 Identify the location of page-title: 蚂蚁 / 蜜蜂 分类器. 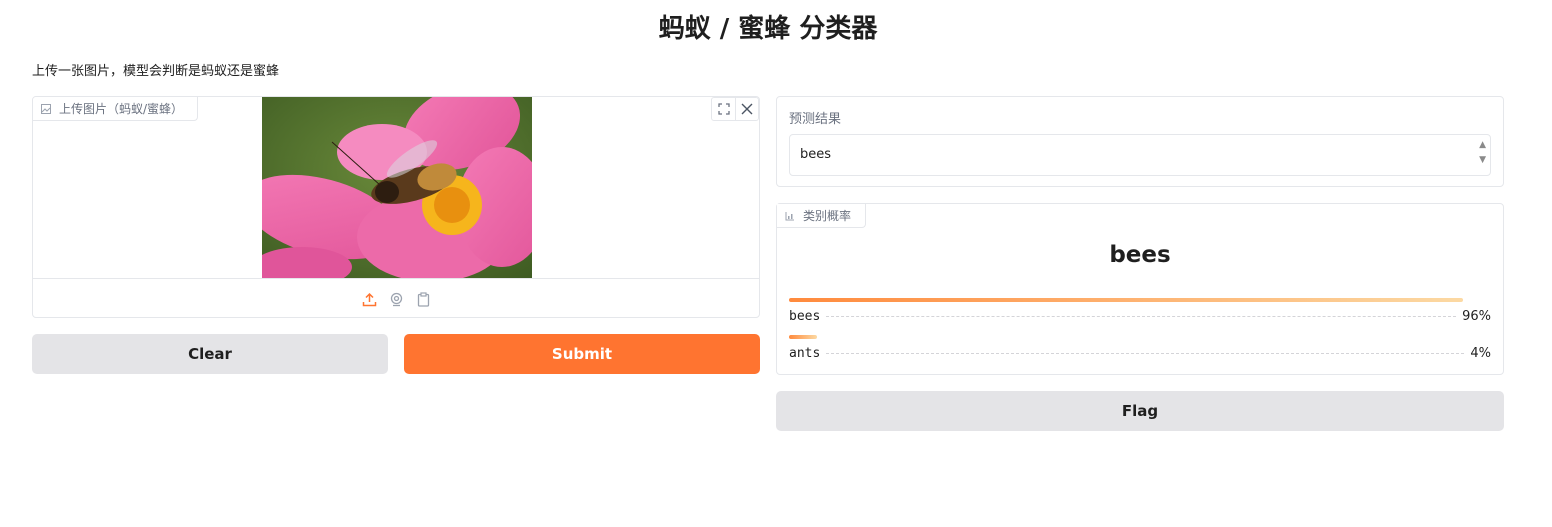
(768, 29).